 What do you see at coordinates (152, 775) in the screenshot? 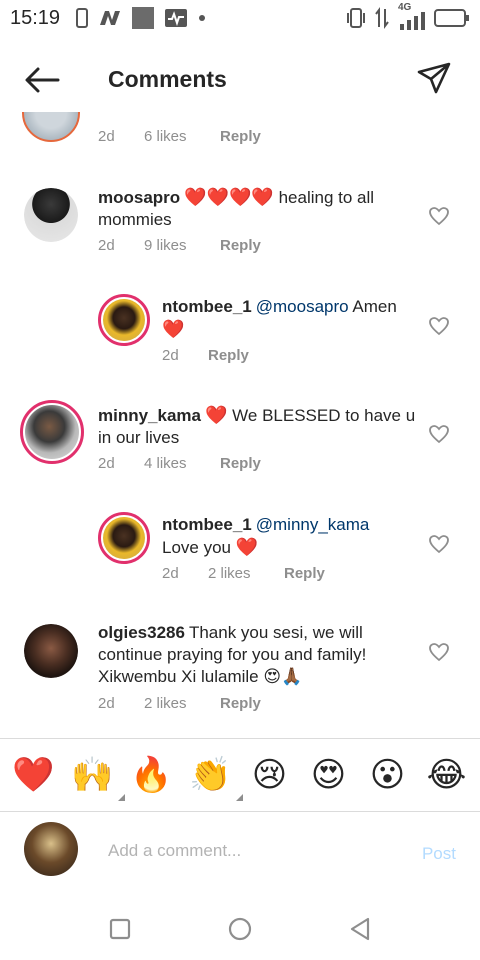
I see `emoji-fire-button: 🔥` at bounding box center [152, 775].